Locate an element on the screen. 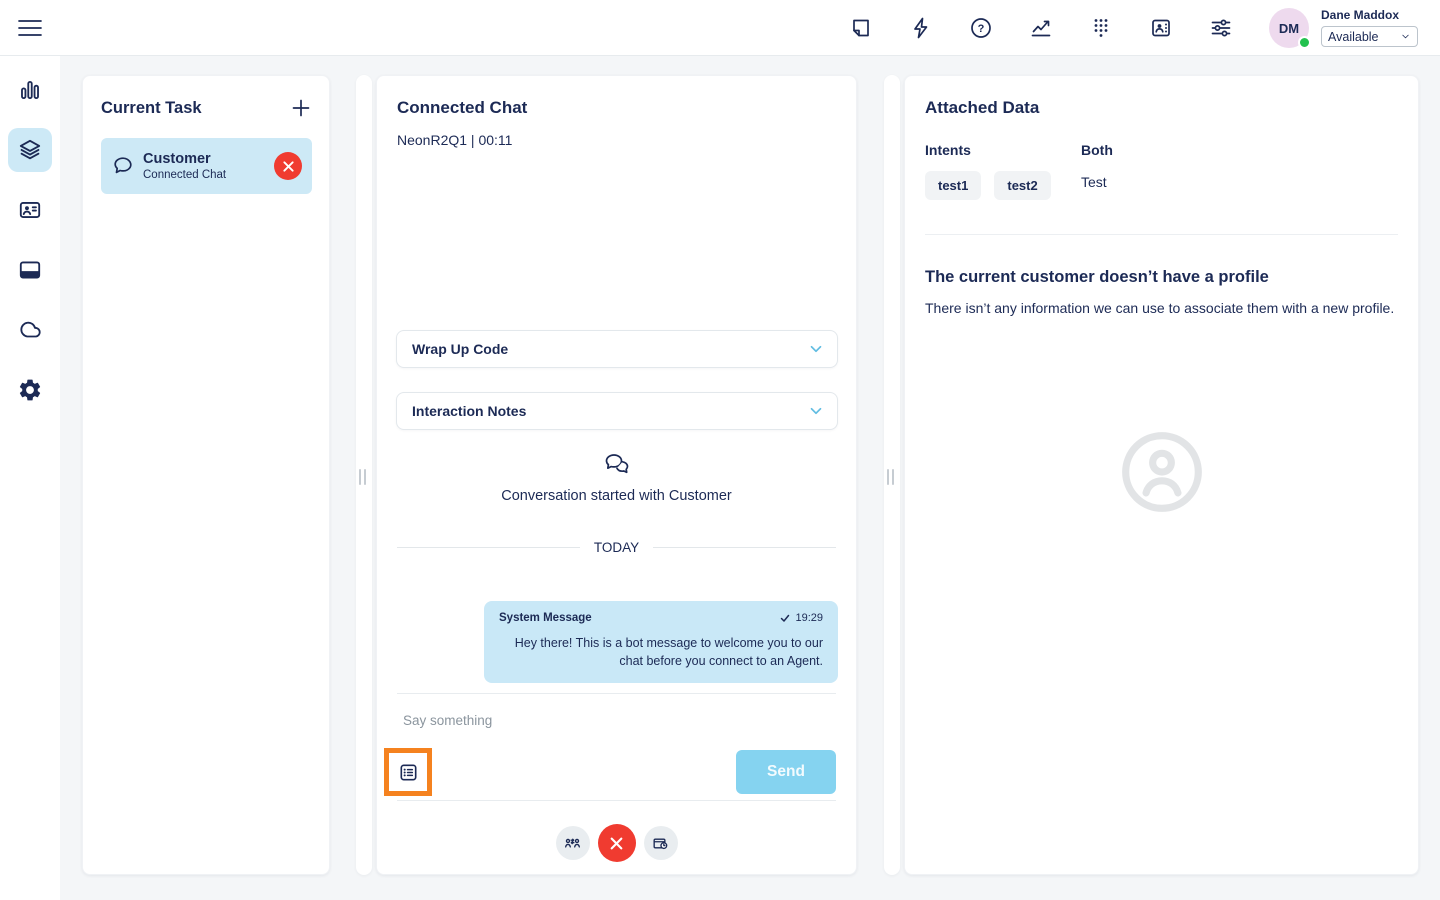  park-interaction-button is located at coordinates (660, 843).